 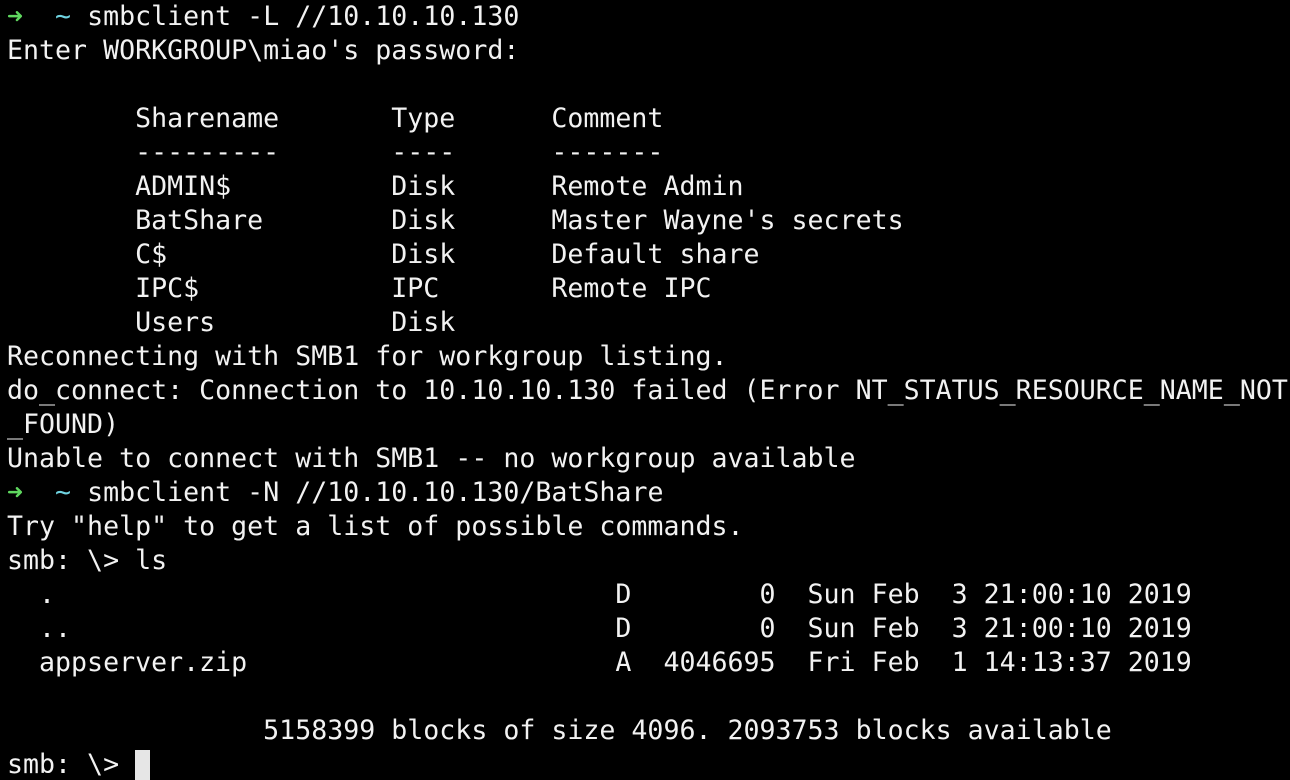 I want to click on file-listing-row: .. D 0 Sun Feb 3 21:00:10 2019, so click(x=599, y=628).